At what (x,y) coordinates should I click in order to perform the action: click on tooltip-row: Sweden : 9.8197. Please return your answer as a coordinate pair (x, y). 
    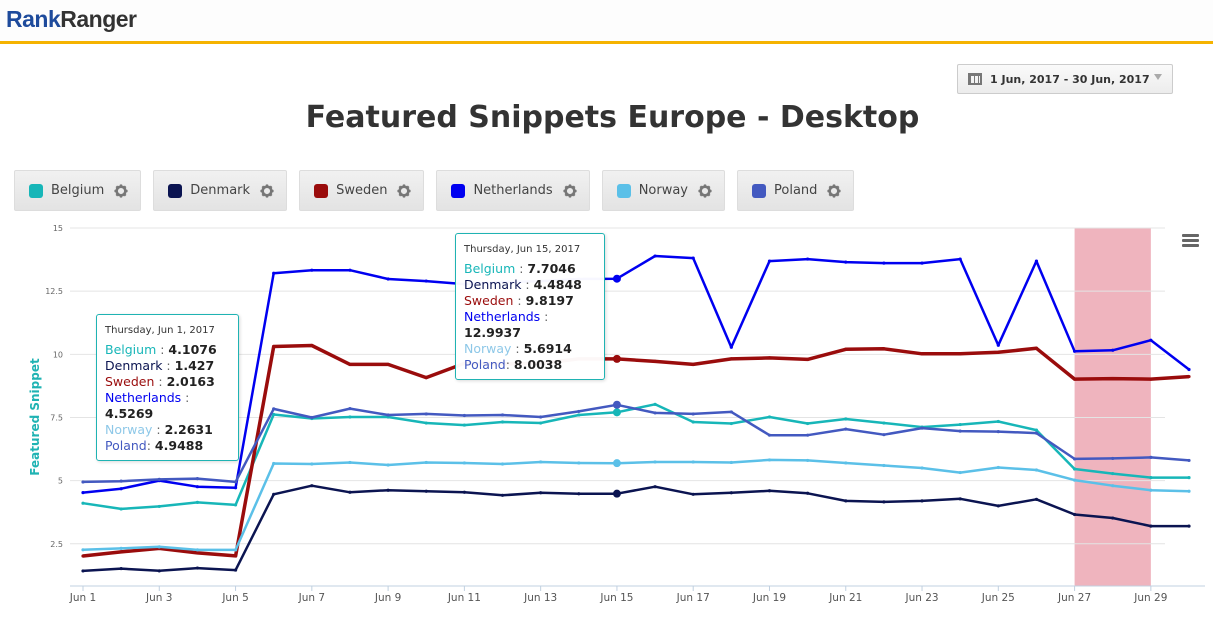
    Looking at the image, I should click on (530, 301).